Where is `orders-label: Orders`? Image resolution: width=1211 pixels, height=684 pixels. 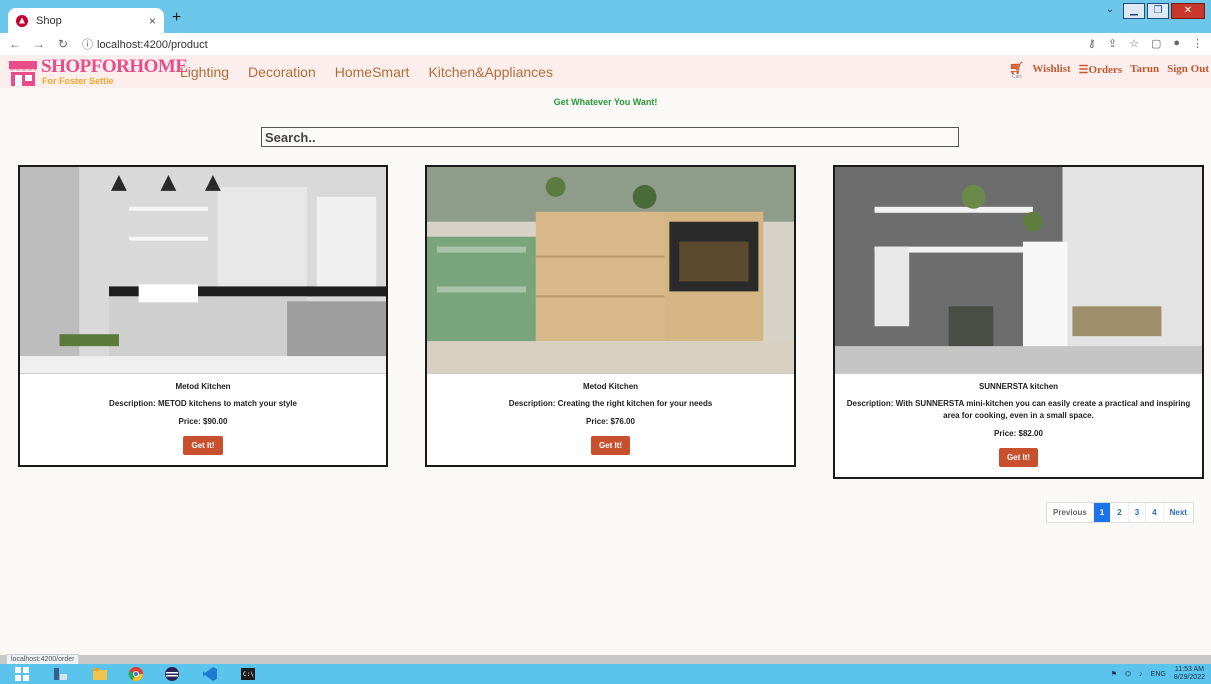 orders-label: Orders is located at coordinates (1105, 70).